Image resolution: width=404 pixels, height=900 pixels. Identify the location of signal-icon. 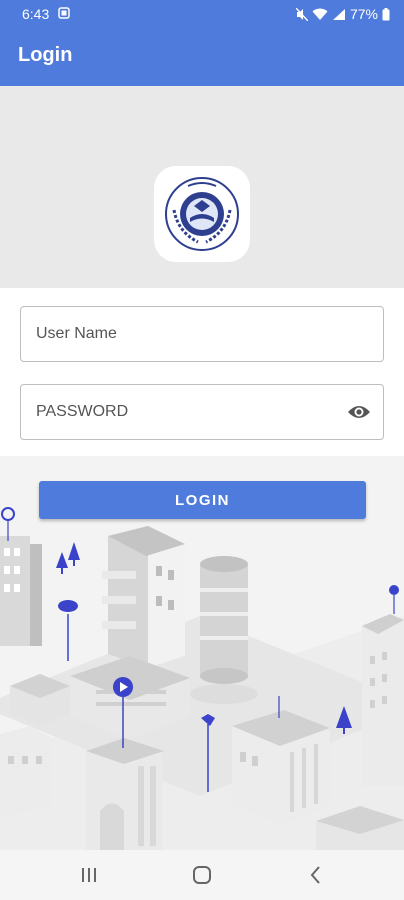
(338, 14).